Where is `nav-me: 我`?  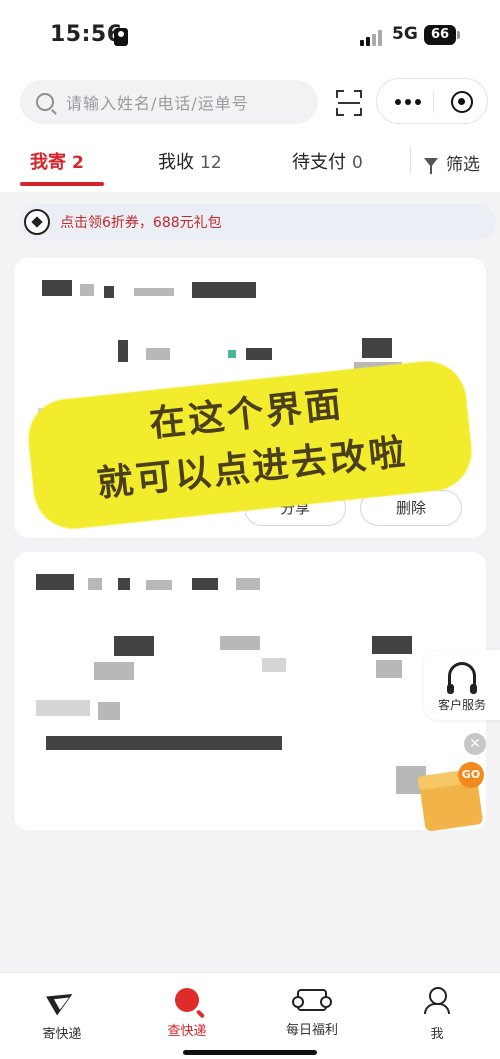
nav-me: 我 is located at coordinates (437, 1013).